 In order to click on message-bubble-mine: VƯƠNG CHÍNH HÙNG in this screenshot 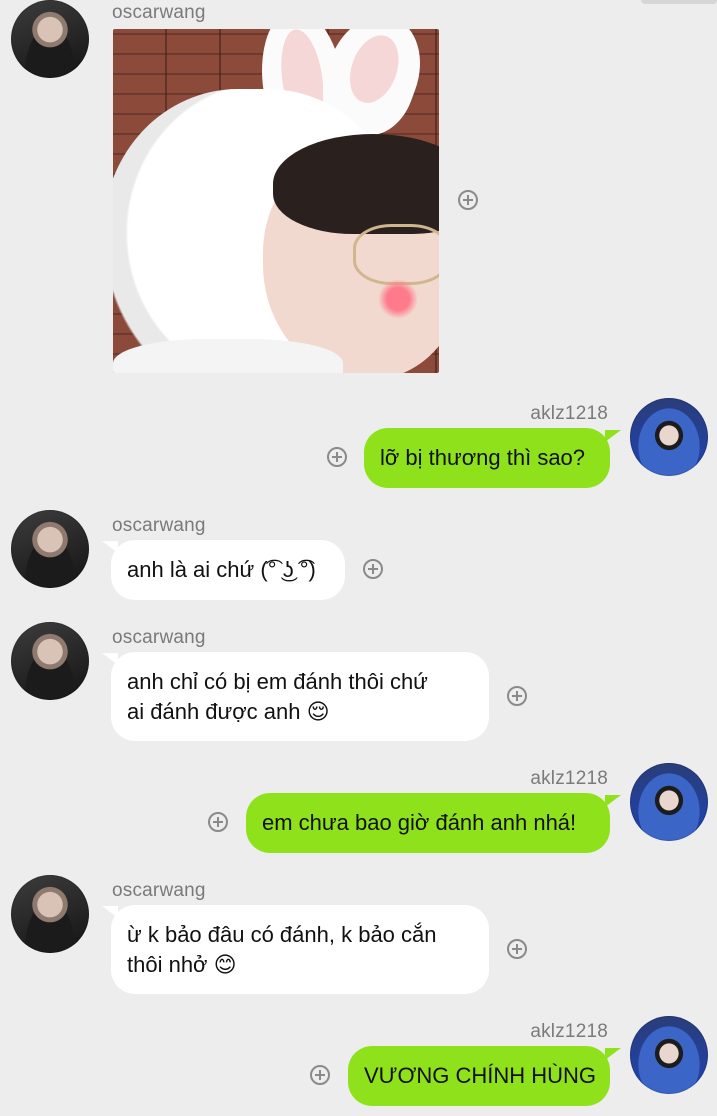, I will do `click(479, 1076)`.